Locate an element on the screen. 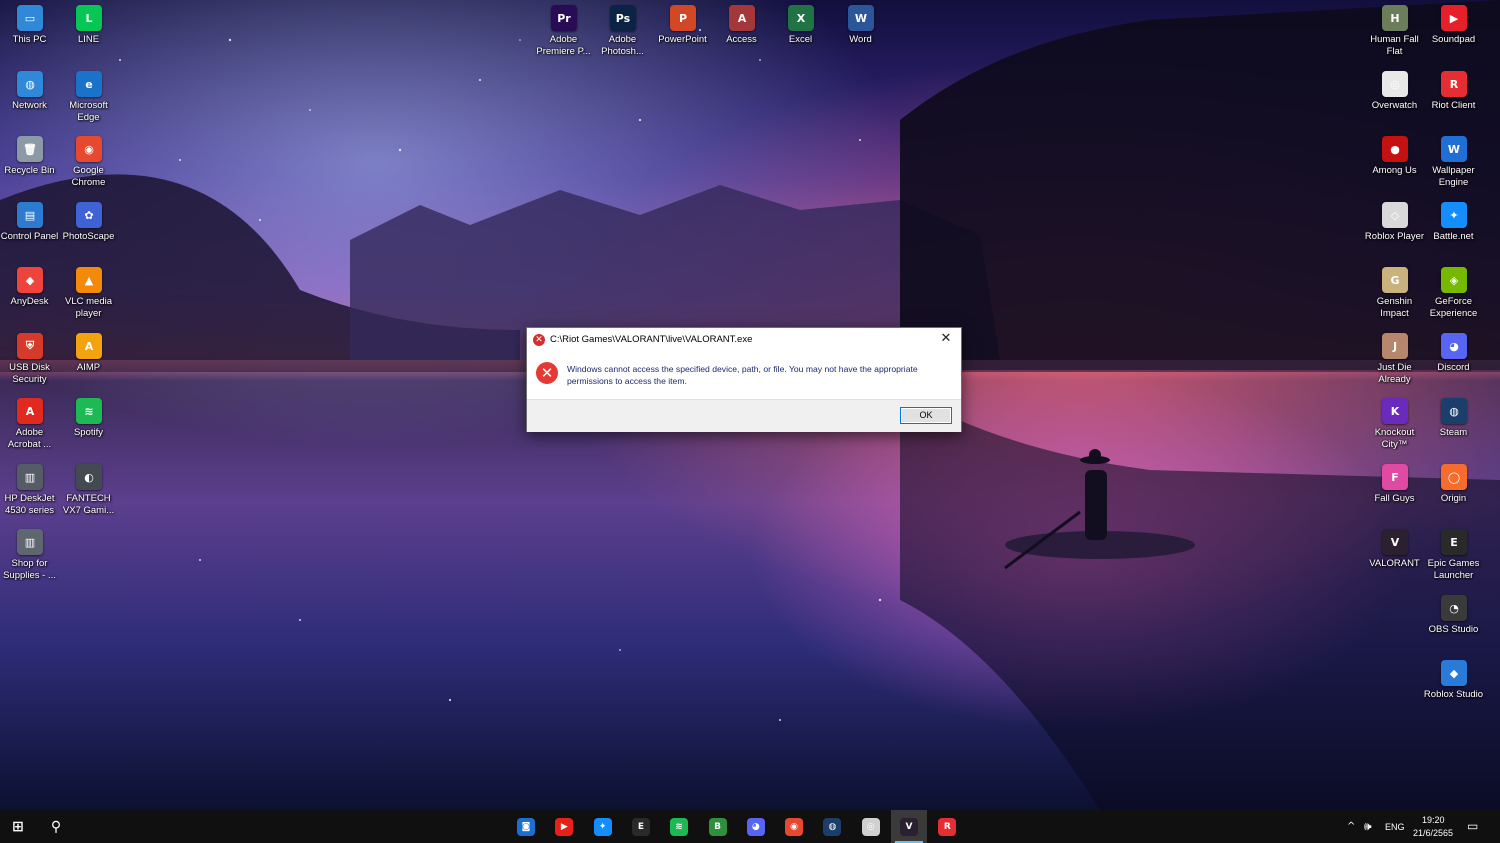 The image size is (1500, 843). desktop-icon: ✦ Battle.net is located at coordinates (1454, 231).